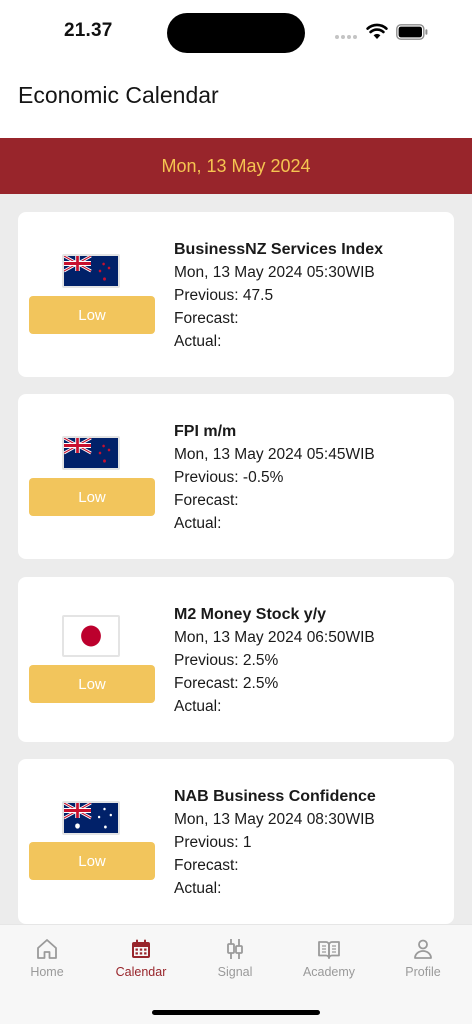 Image resolution: width=472 pixels, height=1024 pixels. What do you see at coordinates (88, 30) in the screenshot?
I see `status-time: 21.37` at bounding box center [88, 30].